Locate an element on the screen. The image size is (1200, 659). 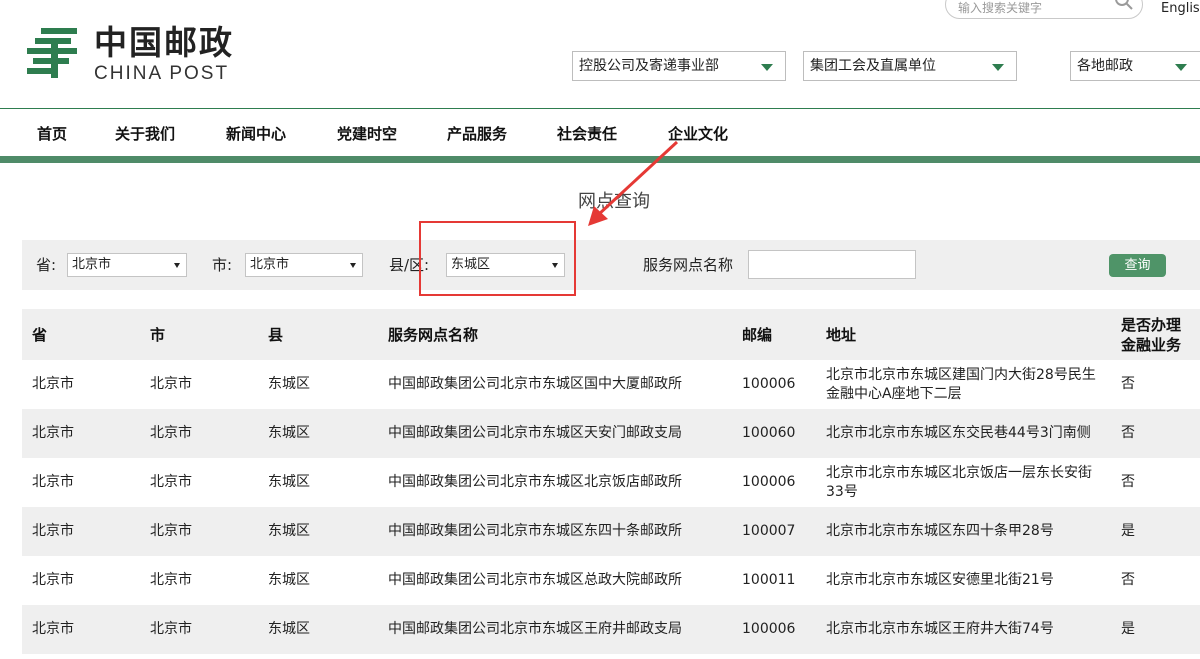
group-union-select-label: 集团工会及直属单位 is located at coordinates (873, 66).